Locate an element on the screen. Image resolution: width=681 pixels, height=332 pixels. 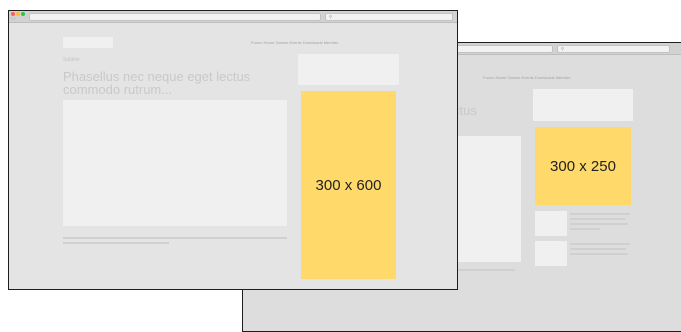
ad-300x250: 300 x 250 is located at coordinates (583, 166).